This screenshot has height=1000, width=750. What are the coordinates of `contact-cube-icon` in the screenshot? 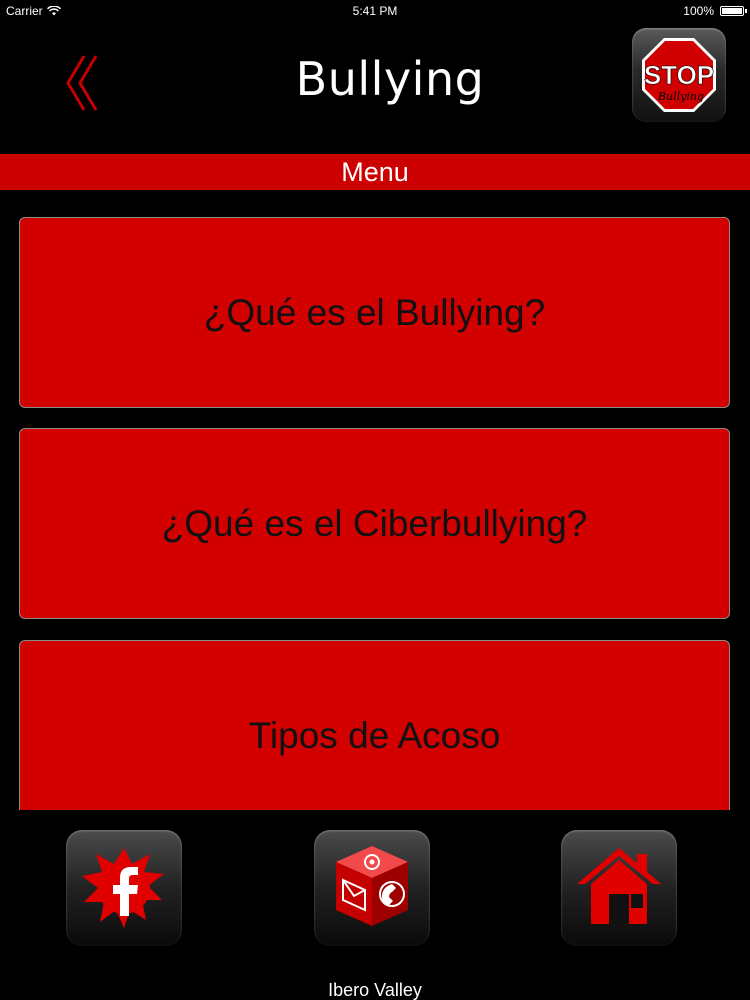 It's located at (372, 886).